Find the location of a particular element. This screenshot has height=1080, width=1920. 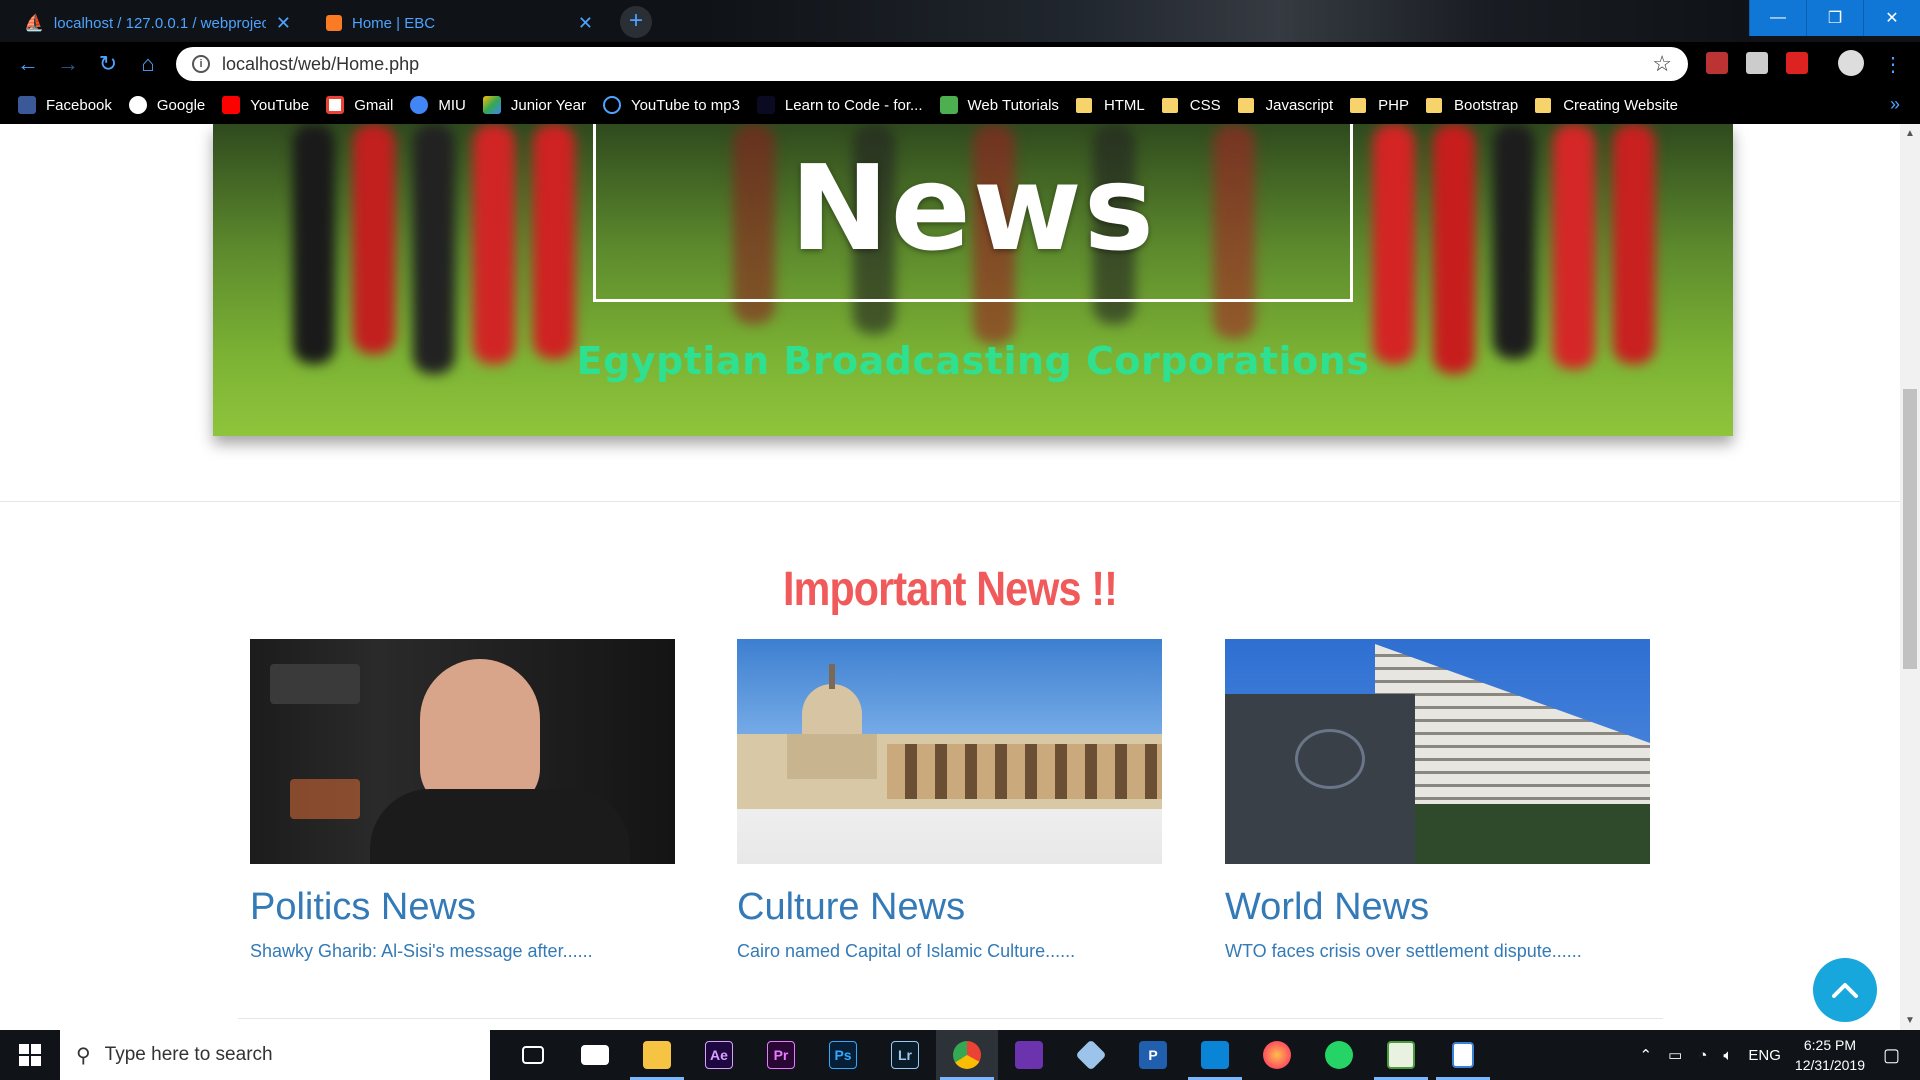

menu-kebab-icon: ⋮ is located at coordinates (1893, 64).